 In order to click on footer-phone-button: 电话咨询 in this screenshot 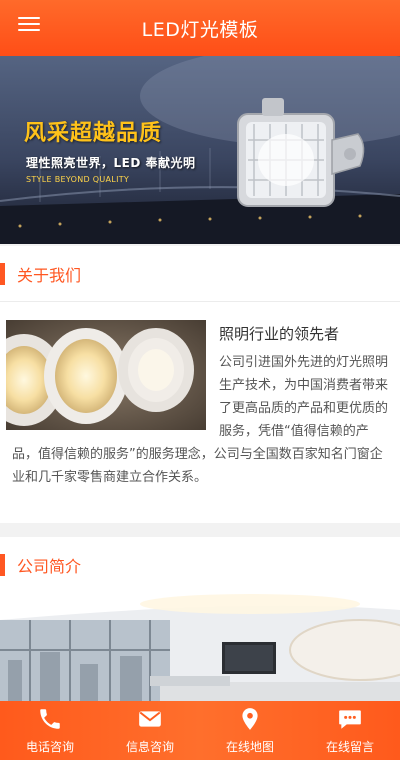, I will do `click(50, 730)`.